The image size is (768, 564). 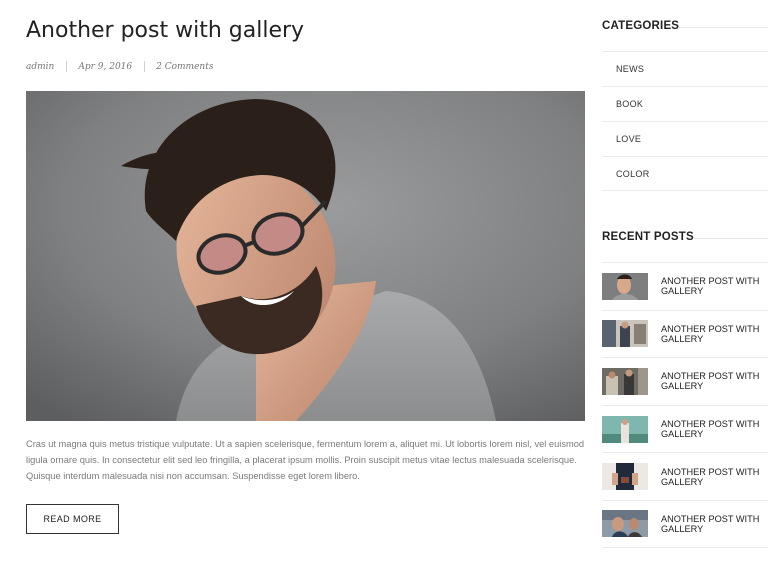 What do you see at coordinates (641, 26) in the screenshot?
I see `categories-widget-title: CATEGORIES` at bounding box center [641, 26].